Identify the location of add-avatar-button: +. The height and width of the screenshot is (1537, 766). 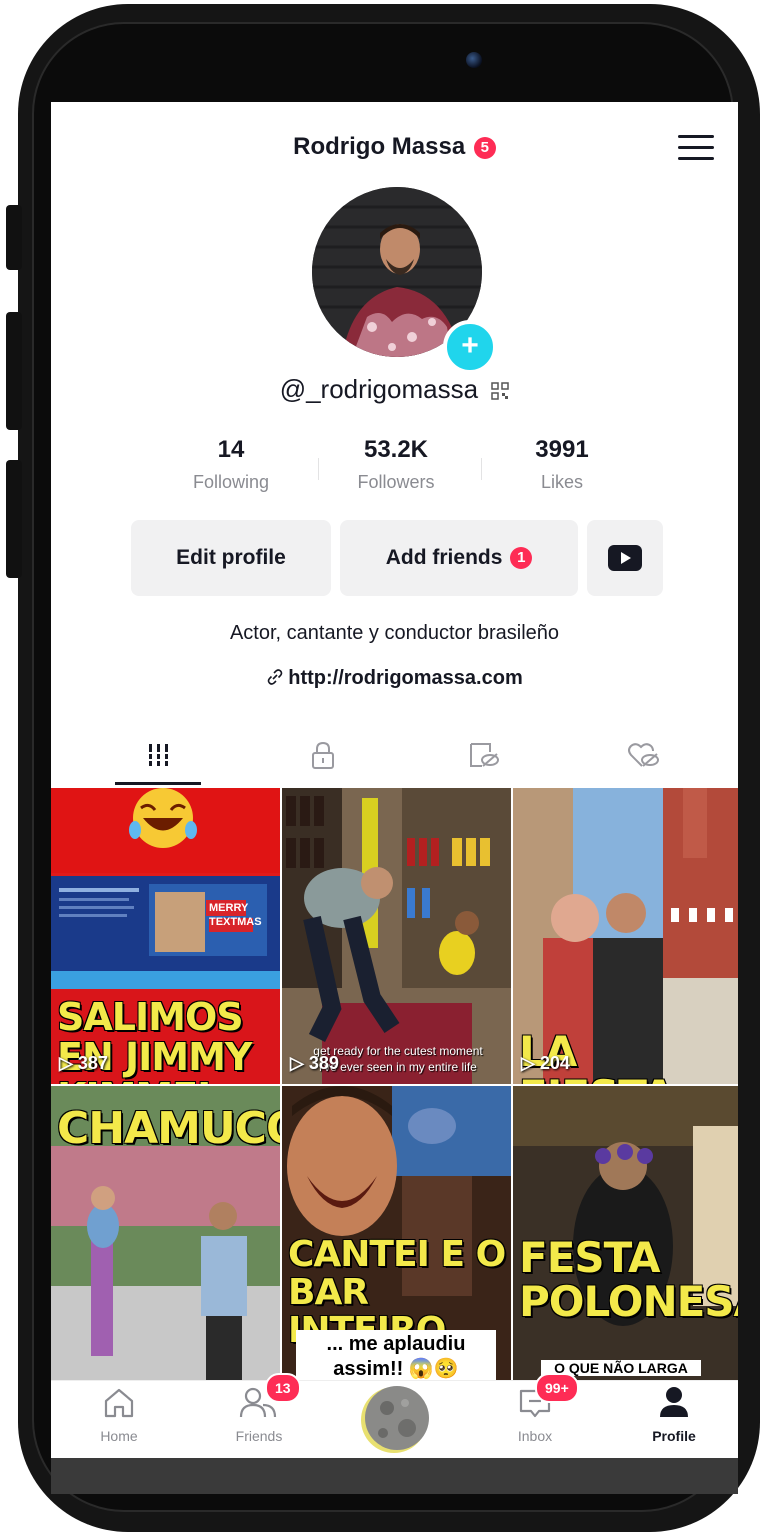
(470, 347).